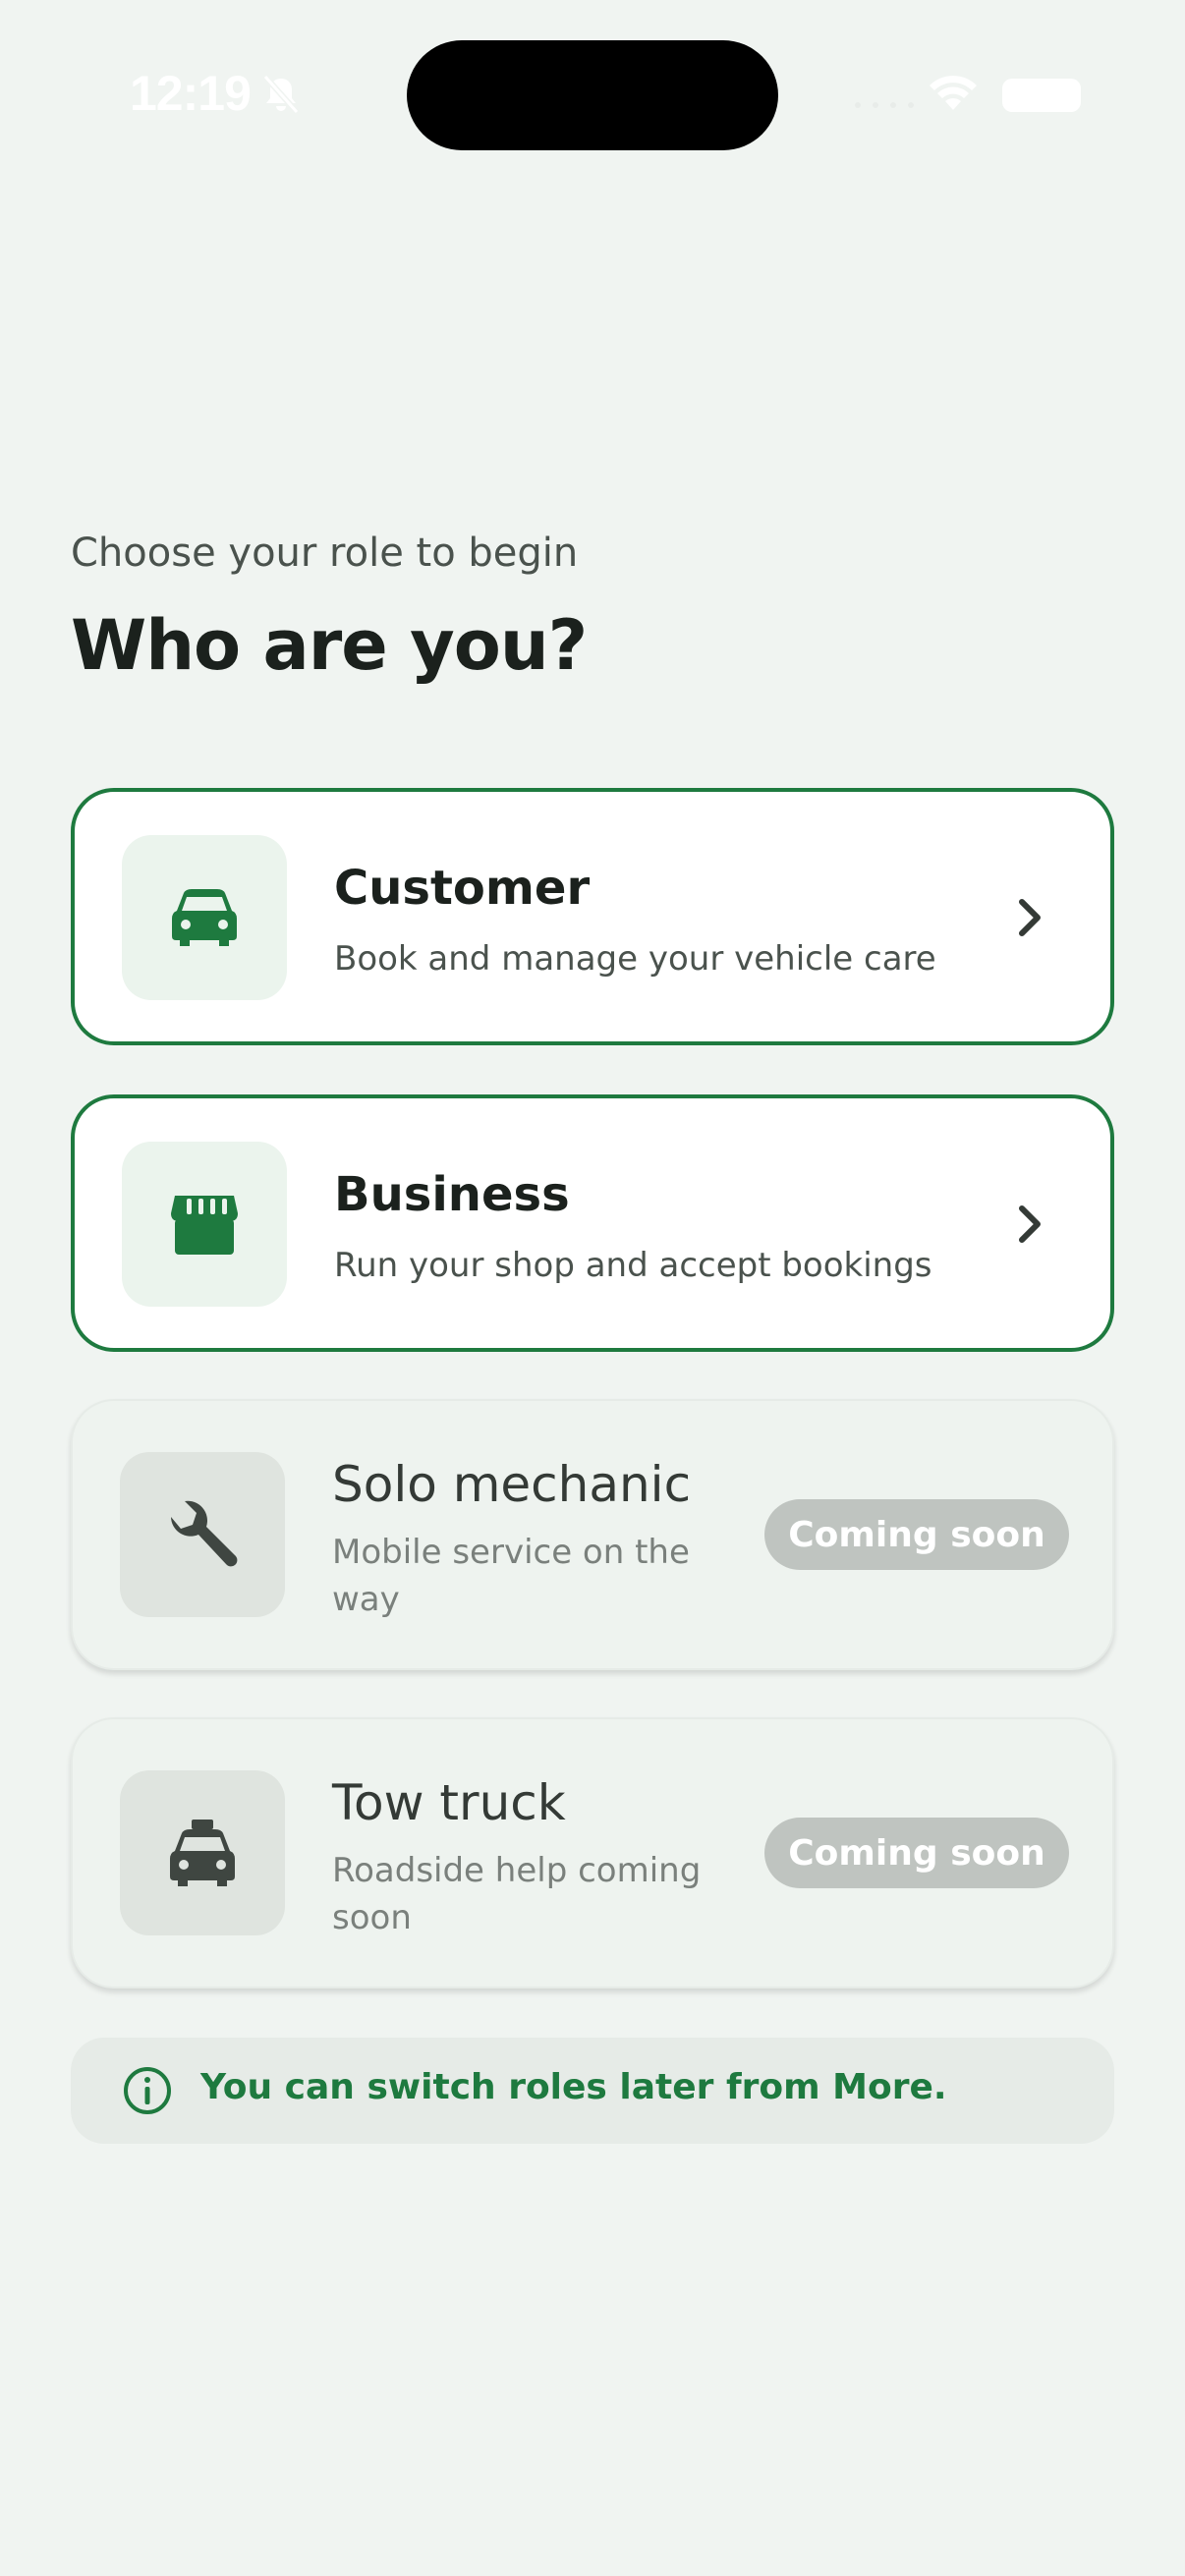 This screenshot has width=1185, height=2576. I want to click on info-note: You can switch roles later from More., so click(592, 2091).